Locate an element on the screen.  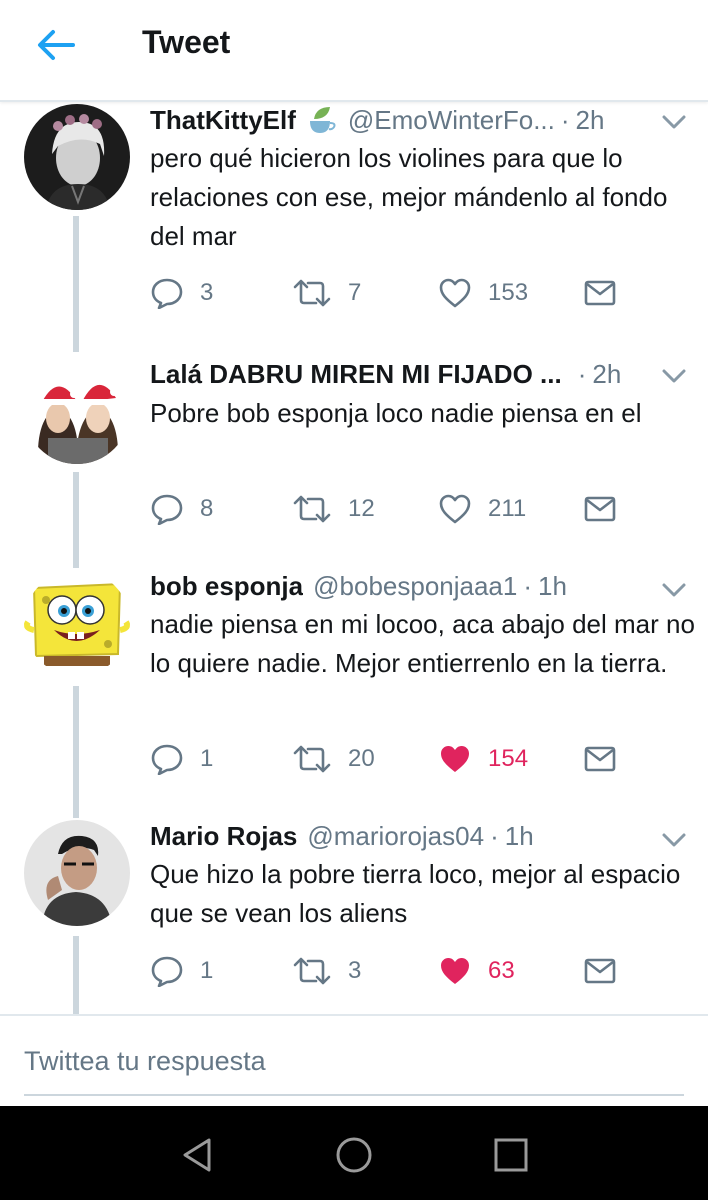
author-name: Mario Rojas is located at coordinates (223, 836).